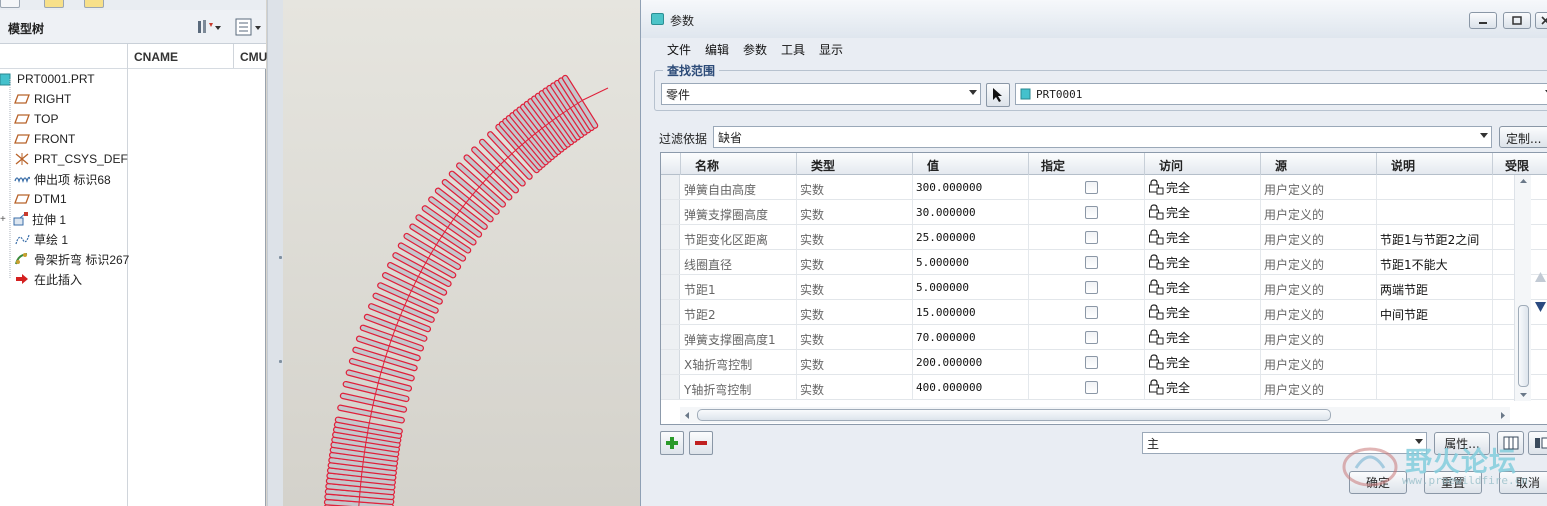 The height and width of the screenshot is (506, 1547). What do you see at coordinates (1537, 443) in the screenshot?
I see `table-restore-button` at bounding box center [1537, 443].